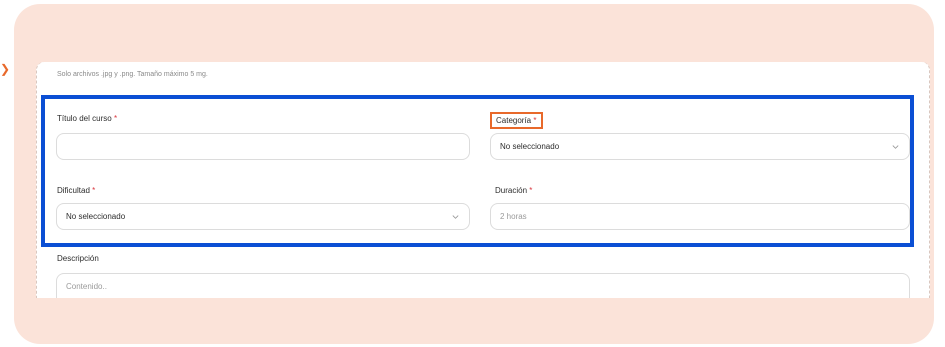  What do you see at coordinates (513, 216) in the screenshot?
I see `duration-placeholder: 2 horas` at bounding box center [513, 216].